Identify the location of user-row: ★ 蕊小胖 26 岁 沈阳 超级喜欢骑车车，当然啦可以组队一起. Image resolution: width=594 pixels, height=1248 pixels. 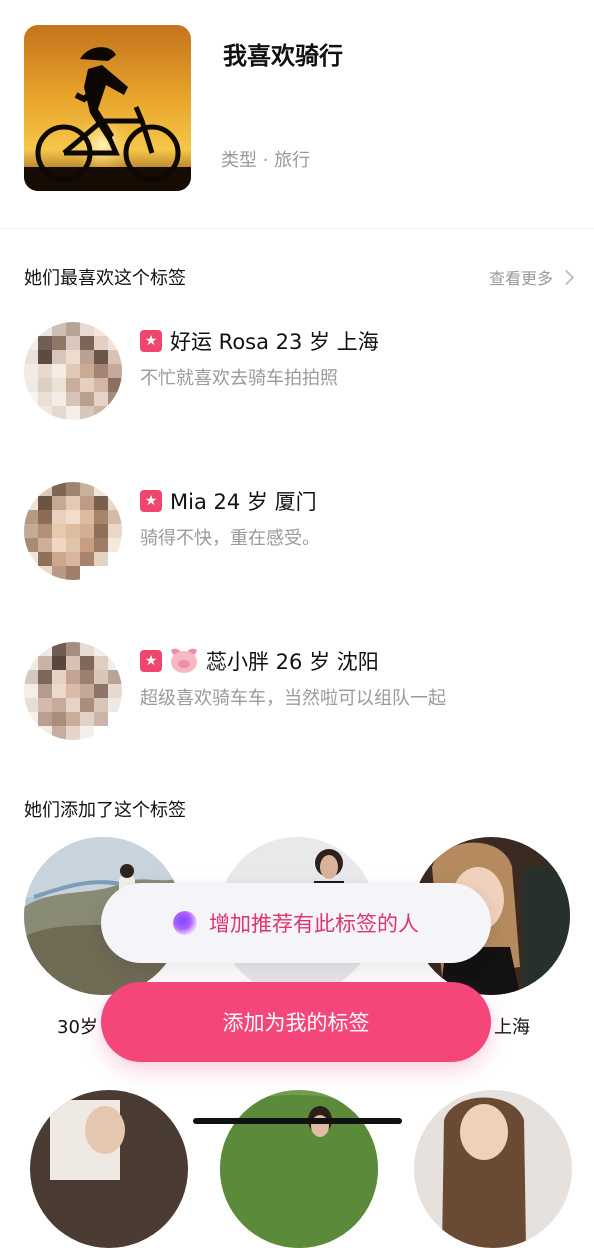
(297, 697).